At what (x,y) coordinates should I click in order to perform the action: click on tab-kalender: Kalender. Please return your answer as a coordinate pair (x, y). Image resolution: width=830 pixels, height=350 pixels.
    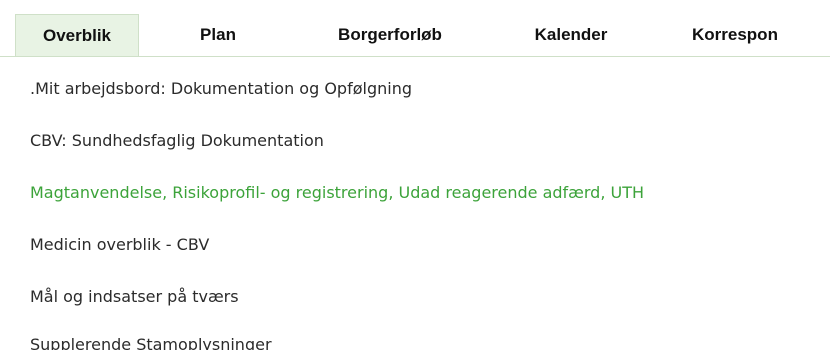
    Looking at the image, I should click on (571, 35).